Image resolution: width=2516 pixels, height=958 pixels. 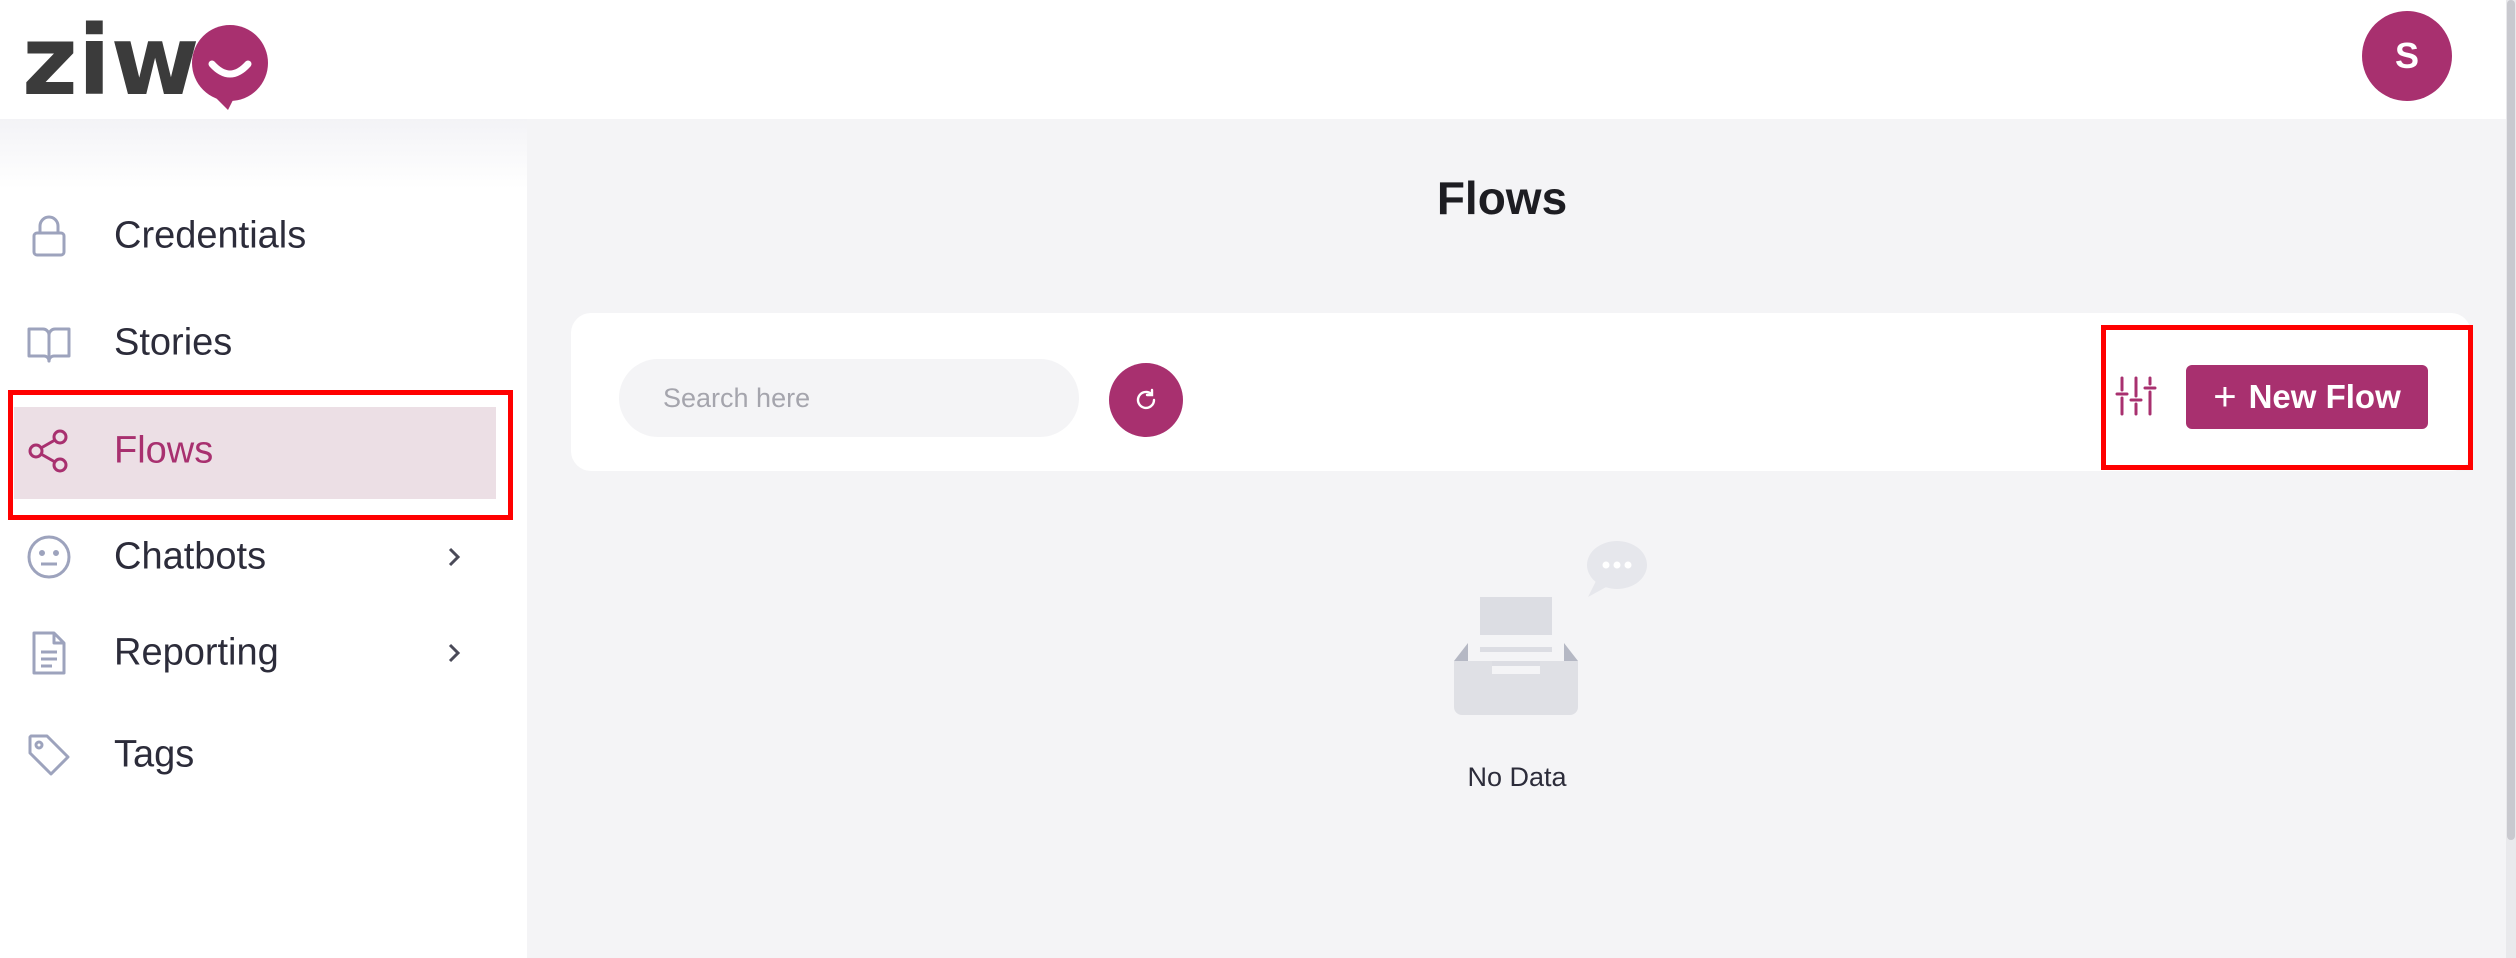 What do you see at coordinates (263, 755) in the screenshot?
I see `sidebar-item-tags: Tags` at bounding box center [263, 755].